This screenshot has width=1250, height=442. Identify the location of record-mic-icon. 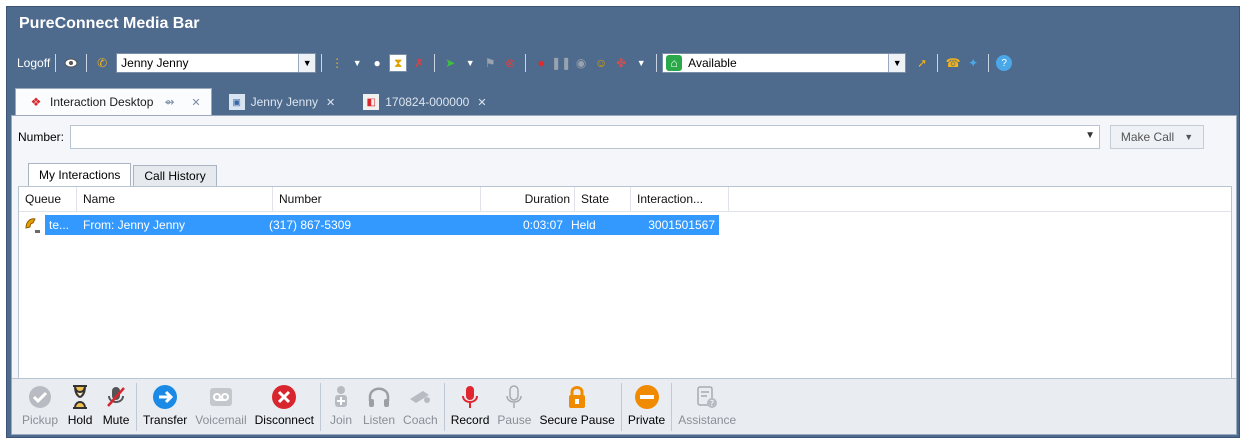
(470, 397).